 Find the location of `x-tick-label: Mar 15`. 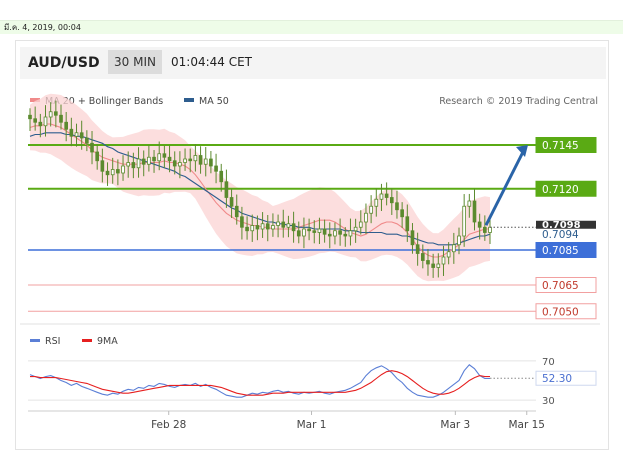

x-tick-label: Mar 15 is located at coordinates (526, 425).